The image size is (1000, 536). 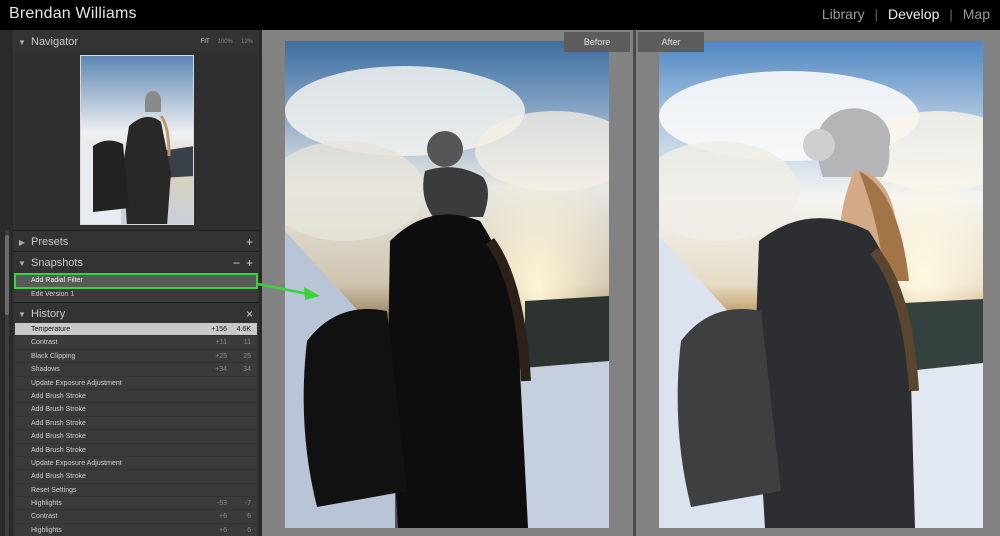 I want to click on module-picker: Library | Develop | Map, so click(x=906, y=14).